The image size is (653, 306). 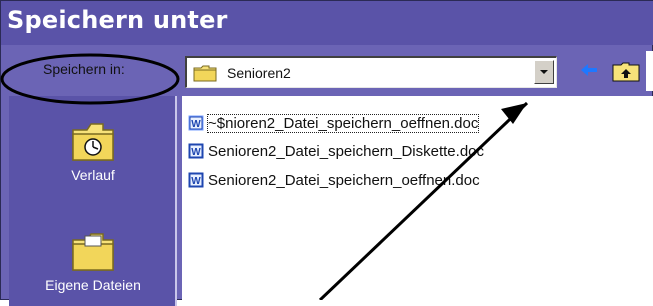 What do you see at coordinates (84, 69) in the screenshot?
I see `save-in-label: Speichern in:` at bounding box center [84, 69].